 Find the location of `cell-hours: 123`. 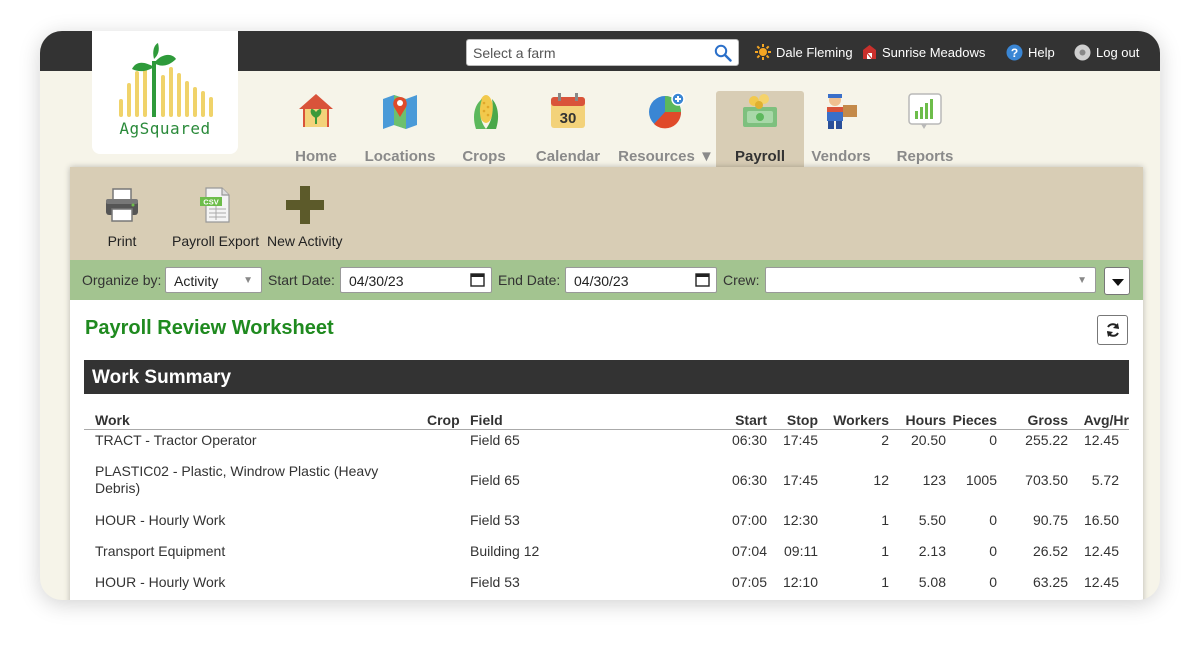

cell-hours: 123 is located at coordinates (934, 480).